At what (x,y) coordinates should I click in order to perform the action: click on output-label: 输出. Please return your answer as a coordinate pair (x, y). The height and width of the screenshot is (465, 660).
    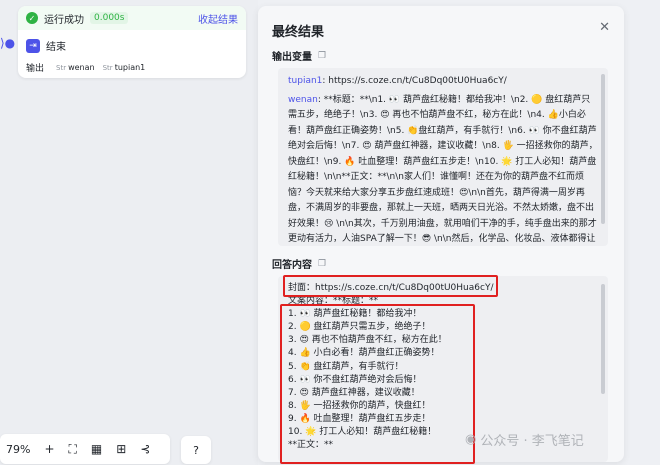
    Looking at the image, I should click on (35, 69).